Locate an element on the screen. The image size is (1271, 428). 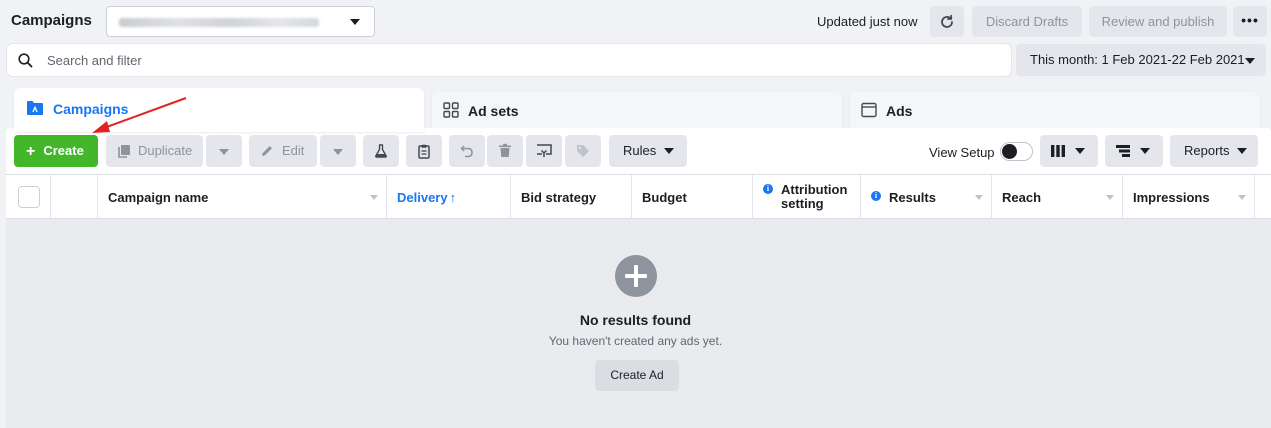
discard-drafts-button: Discard Drafts is located at coordinates (1027, 21).